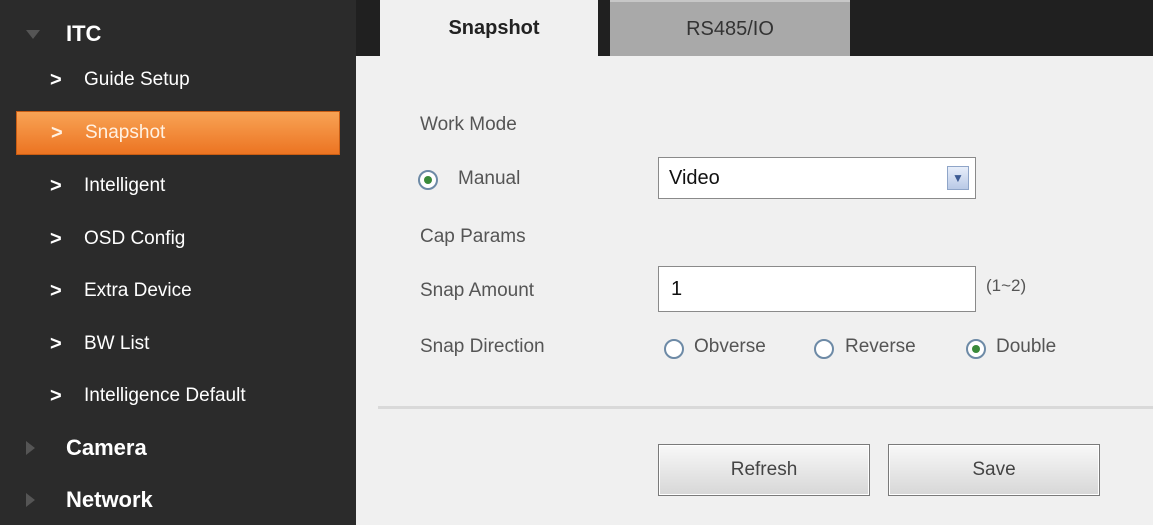  I want to click on snap-direction-label: Snap Direction, so click(482, 346).